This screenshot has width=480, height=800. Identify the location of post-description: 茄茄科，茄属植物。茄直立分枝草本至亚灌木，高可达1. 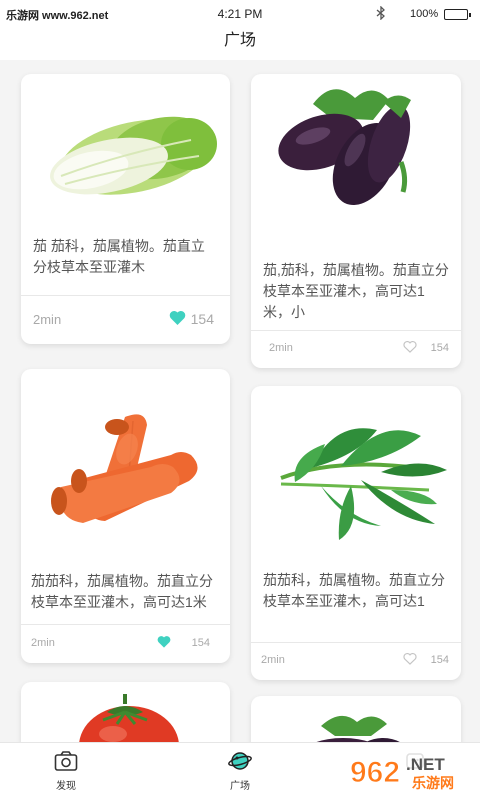
(354, 590).